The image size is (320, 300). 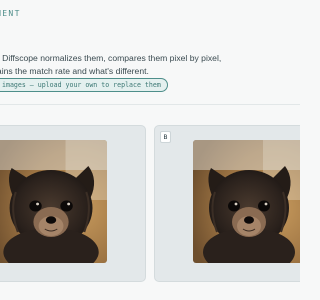 I want to click on sample-images-notice-label: images — upload your own to replace them, so click(x=81, y=85).